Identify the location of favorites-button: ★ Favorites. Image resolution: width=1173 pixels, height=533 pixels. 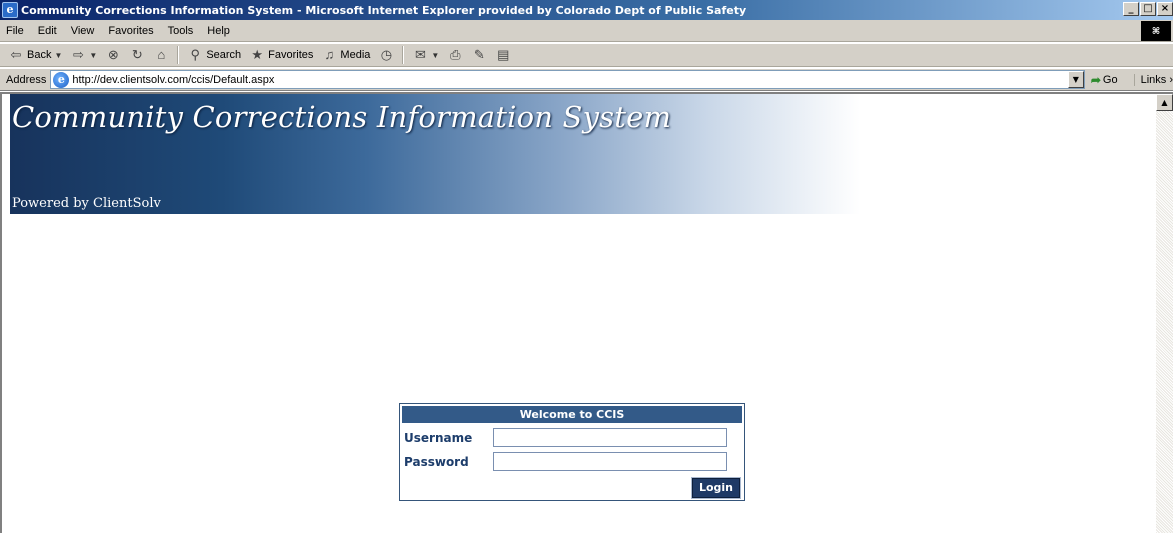
(281, 55).